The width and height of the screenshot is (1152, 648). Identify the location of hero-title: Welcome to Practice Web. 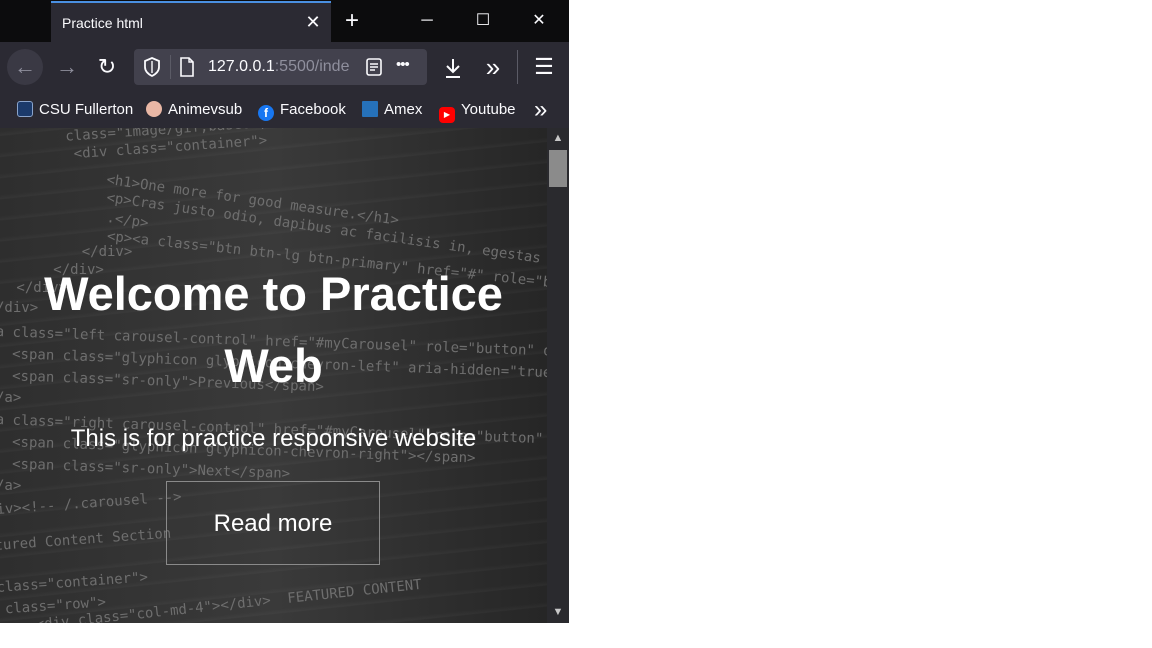
(273, 329).